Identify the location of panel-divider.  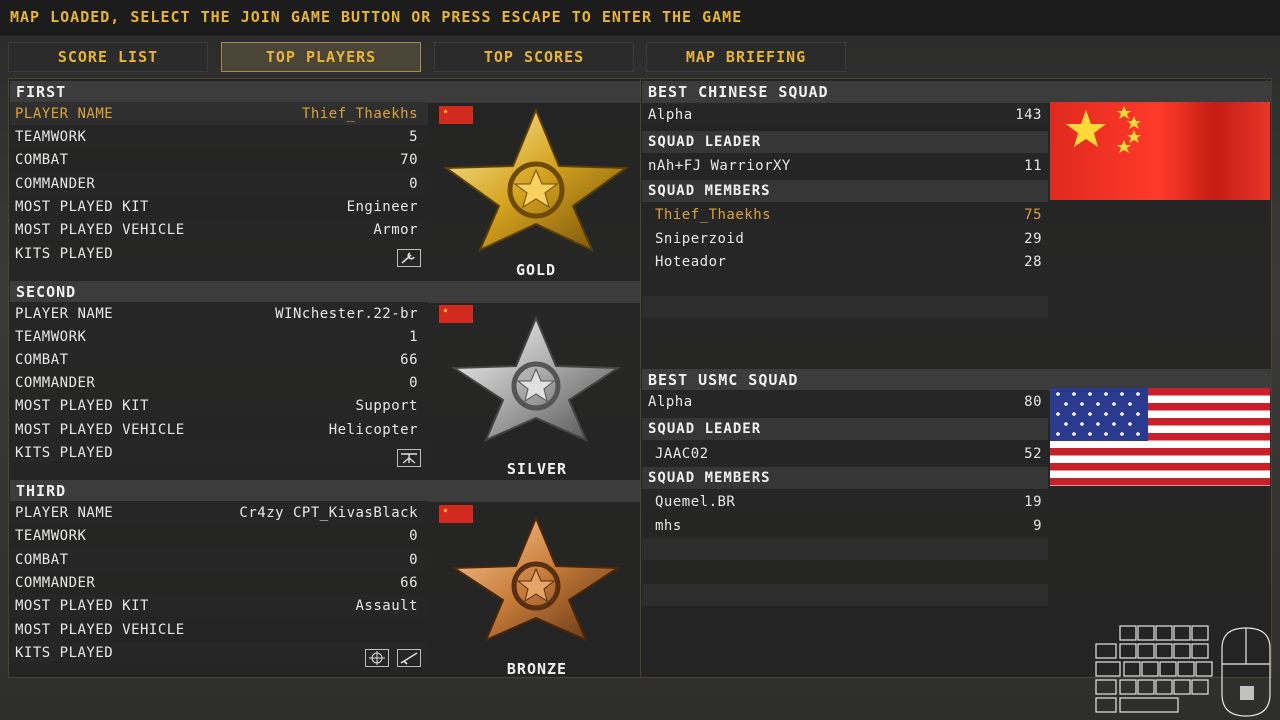
(640, 378).